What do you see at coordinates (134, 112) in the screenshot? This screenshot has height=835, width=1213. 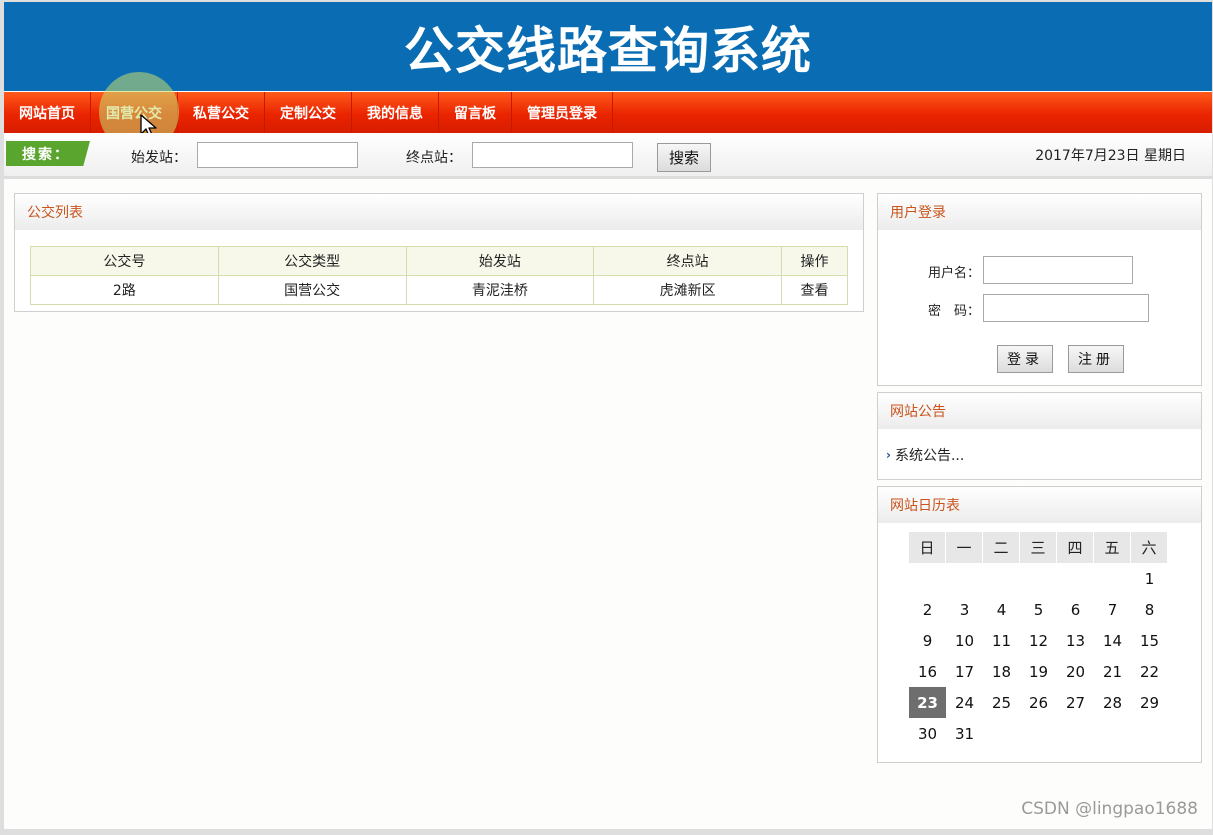 I see `nav-item-state-bus: 国营公交` at bounding box center [134, 112].